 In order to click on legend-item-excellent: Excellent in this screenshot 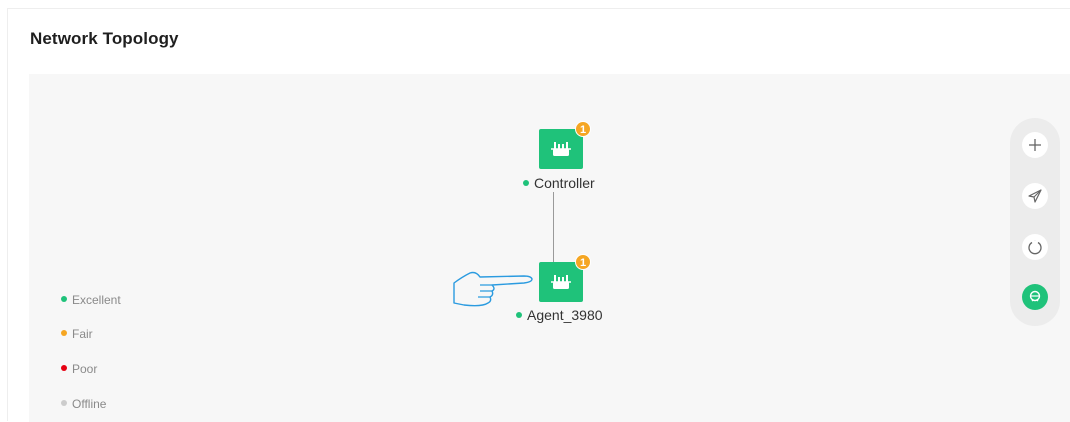, I will do `click(91, 300)`.